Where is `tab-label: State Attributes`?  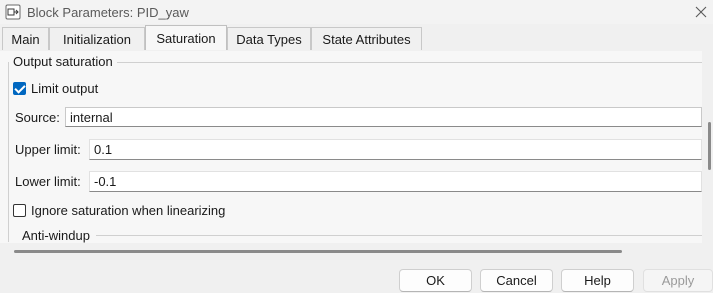
tab-label: State Attributes is located at coordinates (366, 39).